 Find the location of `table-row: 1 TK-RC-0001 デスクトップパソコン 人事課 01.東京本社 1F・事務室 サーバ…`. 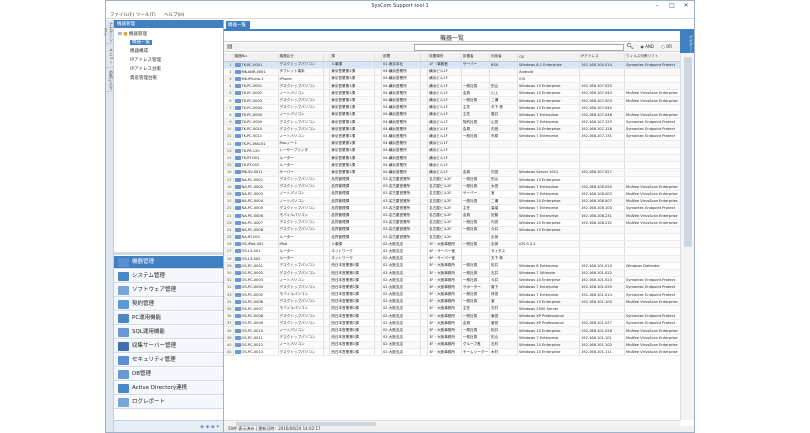

table-row: 1 TK-RC-0001 デスクトップパソコン 人事課 01.東京本社 1F・事務室 サーバ… is located at coordinates (452, 65).